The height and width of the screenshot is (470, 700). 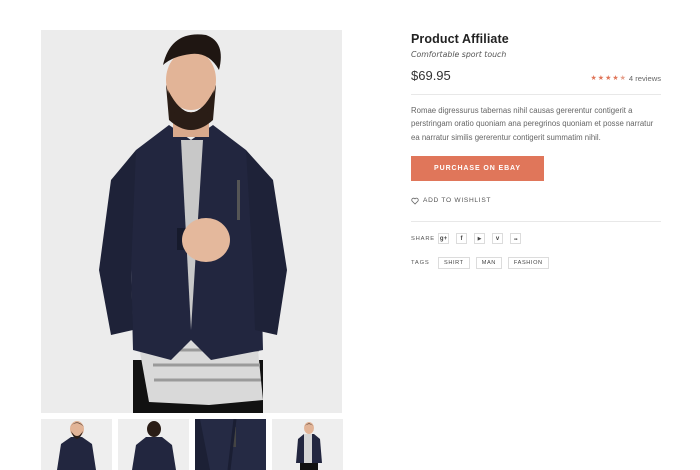 What do you see at coordinates (459, 54) in the screenshot?
I see `product-subtitle: Comfortable sport touch` at bounding box center [459, 54].